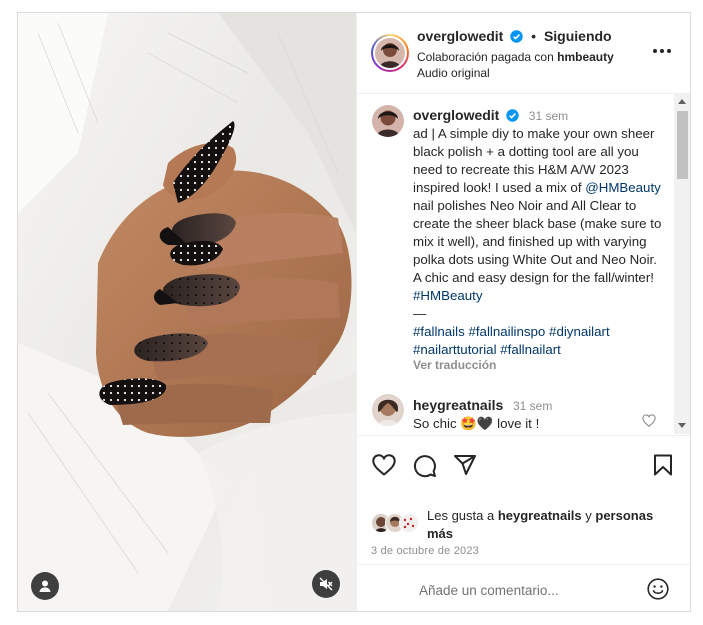 This screenshot has width=703, height=625. Describe the element at coordinates (390, 53) in the screenshot. I see `author-avatar` at that location.